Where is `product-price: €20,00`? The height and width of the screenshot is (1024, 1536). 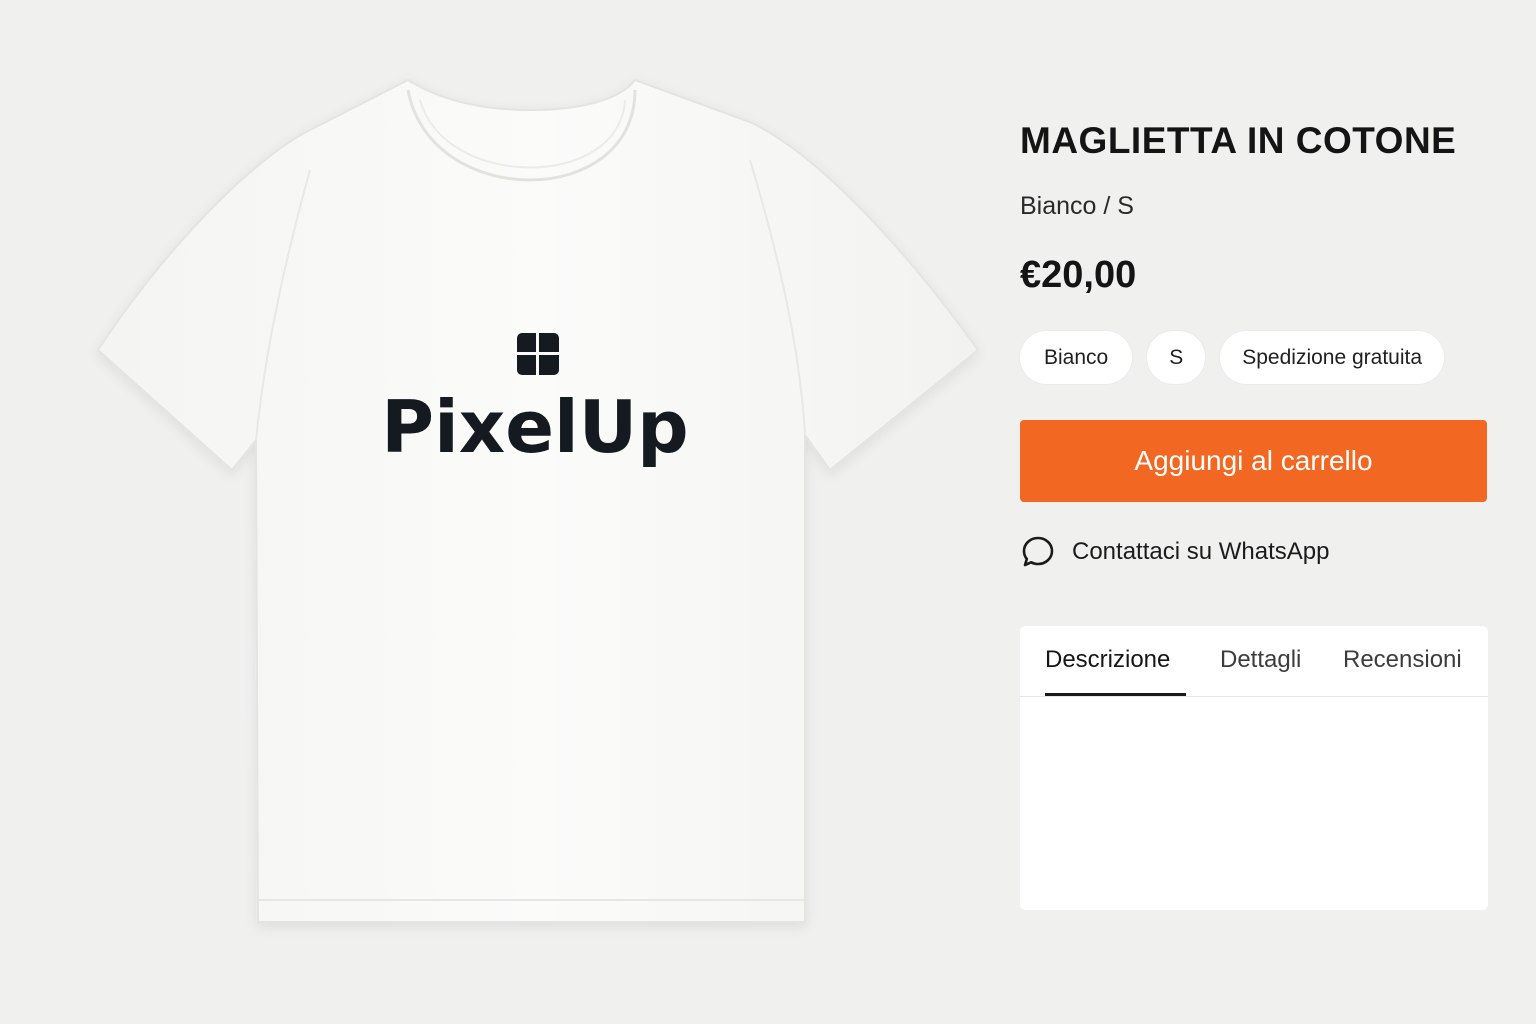
product-price: €20,00 is located at coordinates (1078, 275).